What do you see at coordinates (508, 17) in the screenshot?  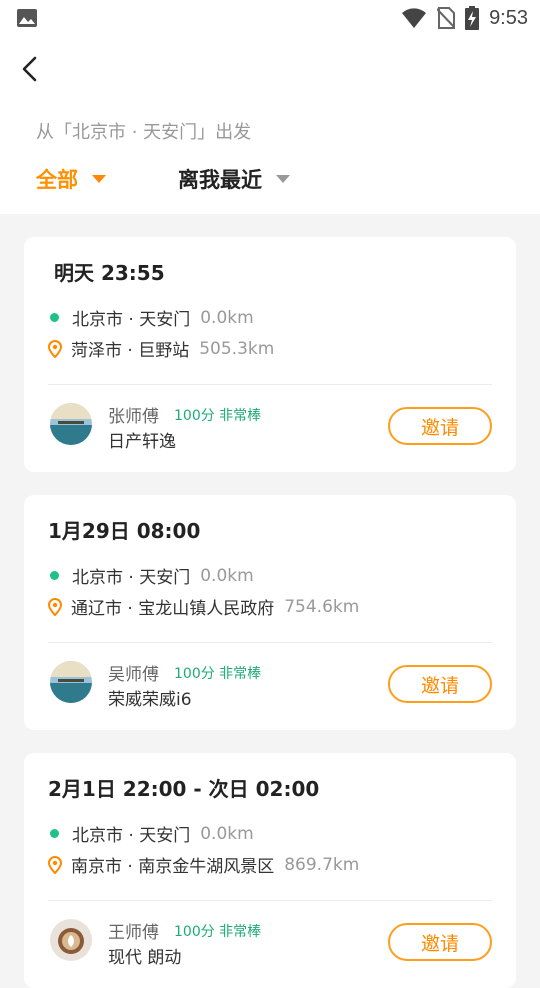 I see `status-time: 9:53` at bounding box center [508, 17].